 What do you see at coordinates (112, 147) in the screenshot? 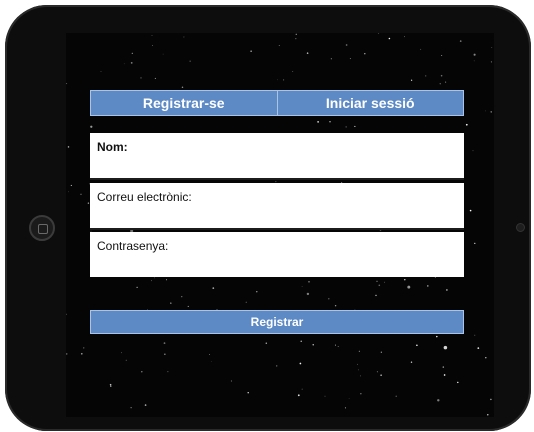
I see `name-field-label: Nom:` at bounding box center [112, 147].